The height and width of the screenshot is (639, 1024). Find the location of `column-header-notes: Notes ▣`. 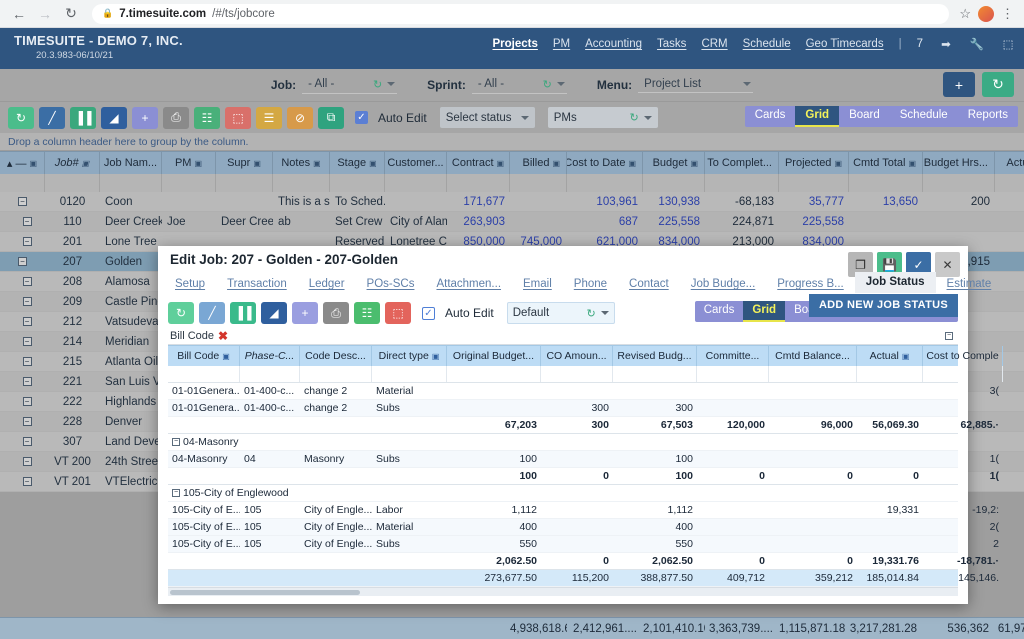

column-header-notes: Notes ▣ is located at coordinates (301, 163).